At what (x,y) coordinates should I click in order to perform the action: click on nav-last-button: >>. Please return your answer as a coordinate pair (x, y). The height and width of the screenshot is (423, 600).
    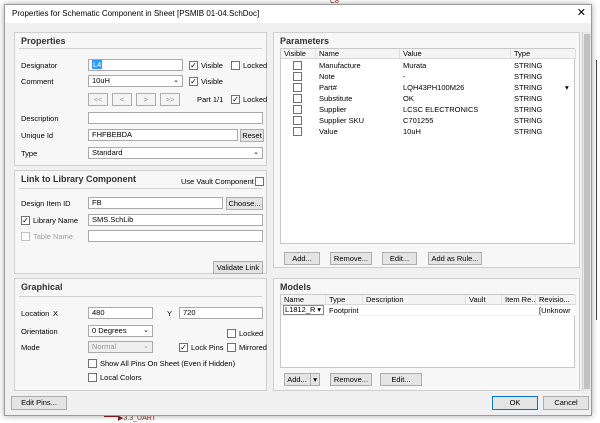
    Looking at the image, I should click on (170, 99).